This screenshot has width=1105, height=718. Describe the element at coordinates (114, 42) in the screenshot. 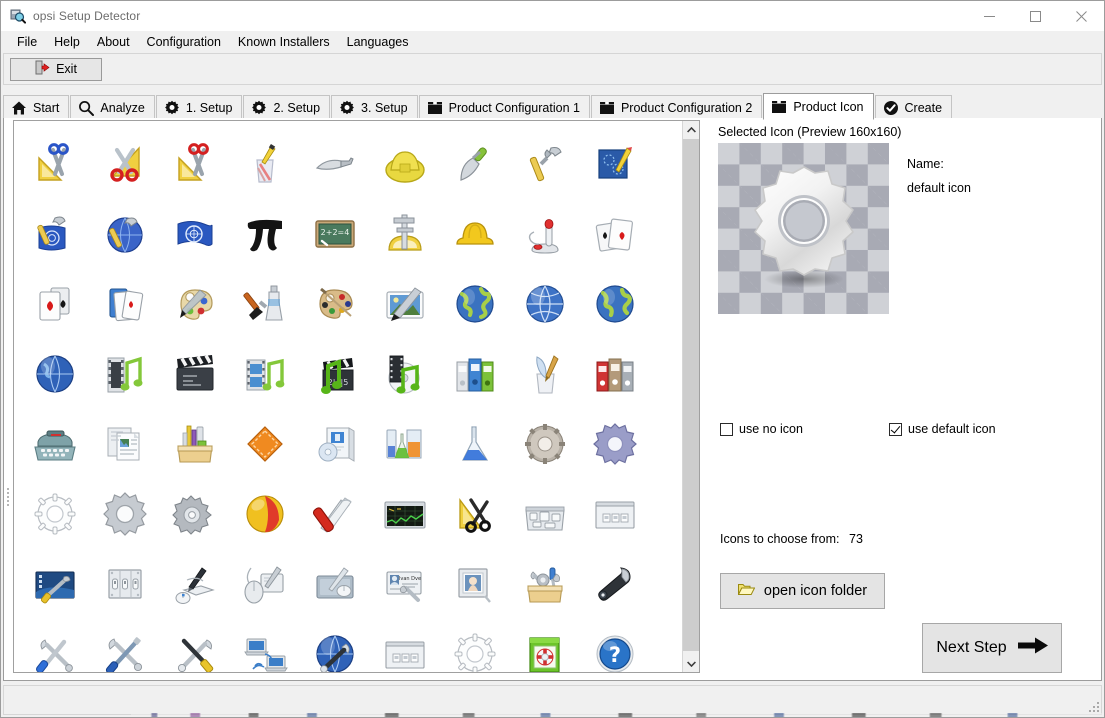

I see `menu-item-about: About` at that location.